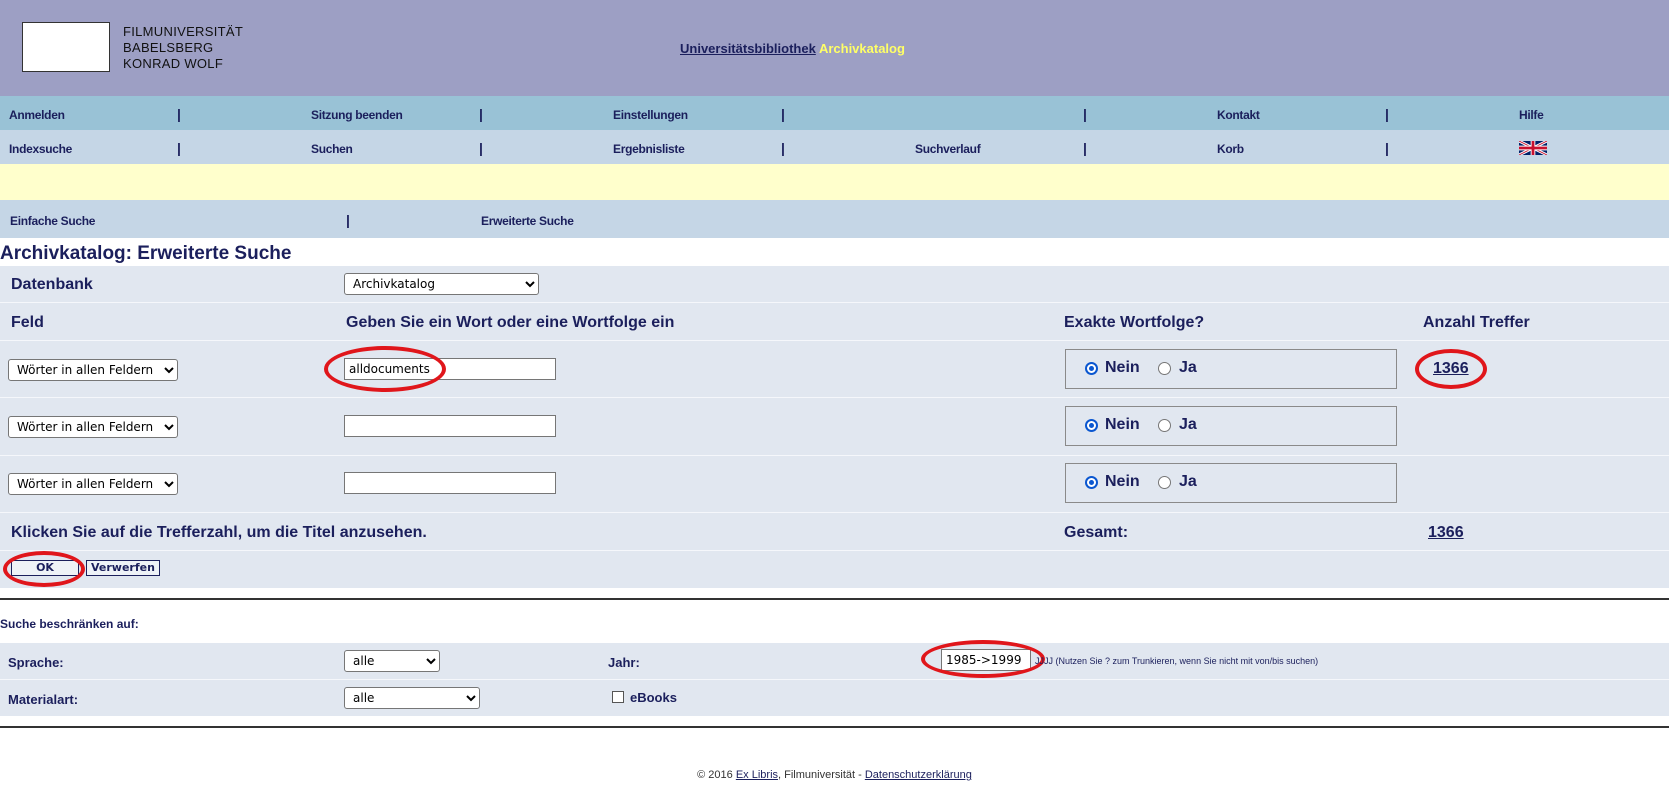  What do you see at coordinates (52, 221) in the screenshot?
I see `tab-einfache-suche: Einfache Suche` at bounding box center [52, 221].